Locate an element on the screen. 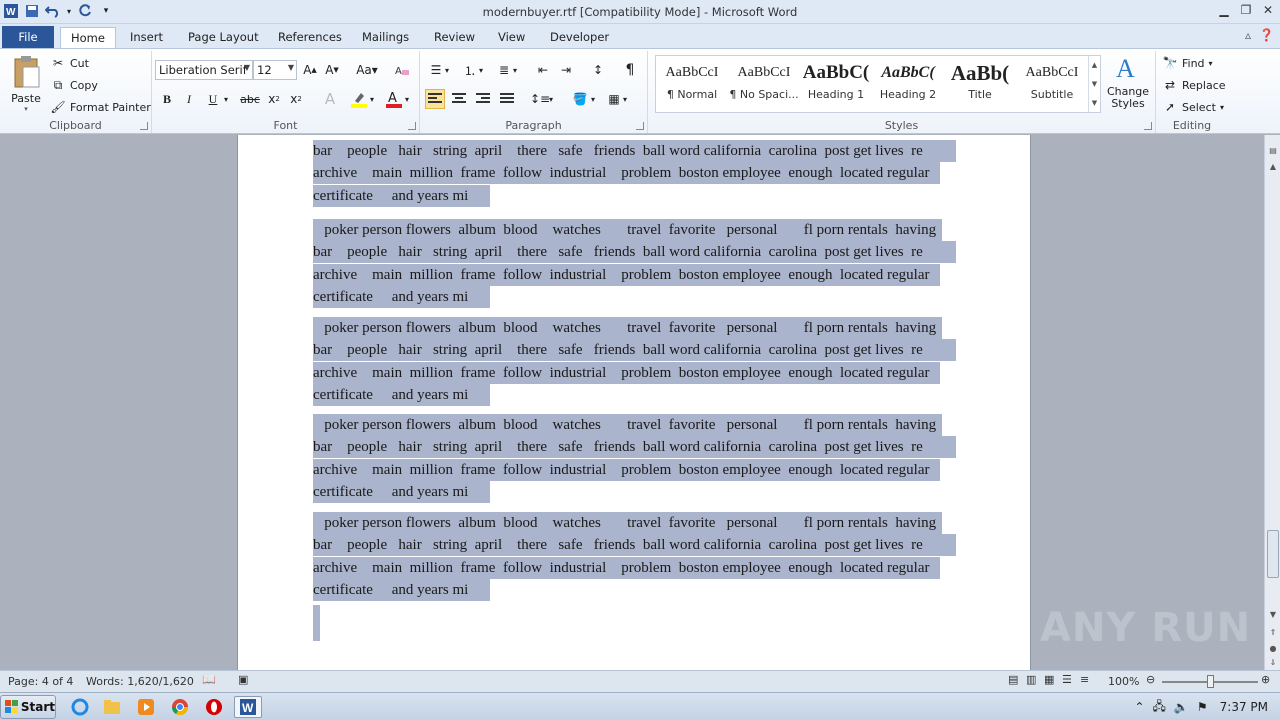 Image resolution: width=1280 pixels, height=720 pixels. clock: 7:37 PM is located at coordinates (1244, 707).